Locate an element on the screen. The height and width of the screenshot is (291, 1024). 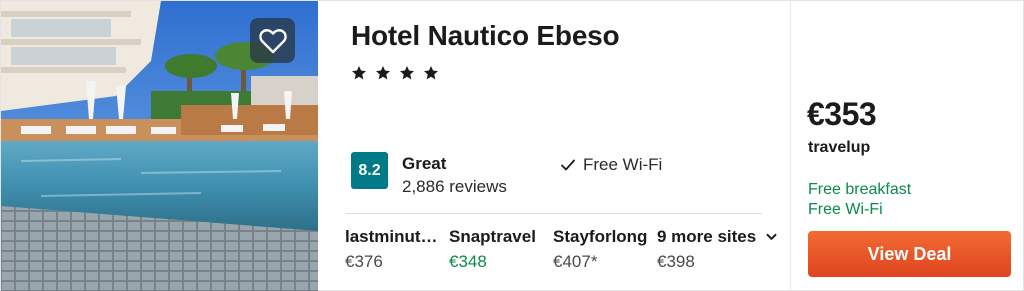
price-option-snaptravel: Snaptravel €348 is located at coordinates (499, 249).